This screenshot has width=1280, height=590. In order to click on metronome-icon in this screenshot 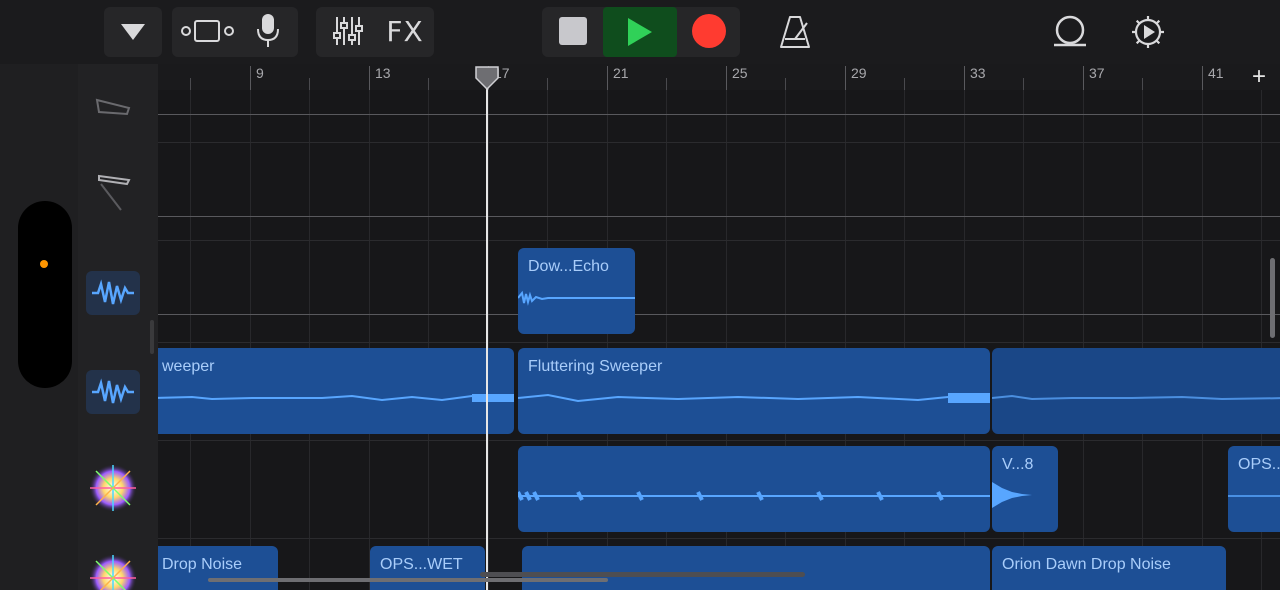, I will do `click(795, 32)`.